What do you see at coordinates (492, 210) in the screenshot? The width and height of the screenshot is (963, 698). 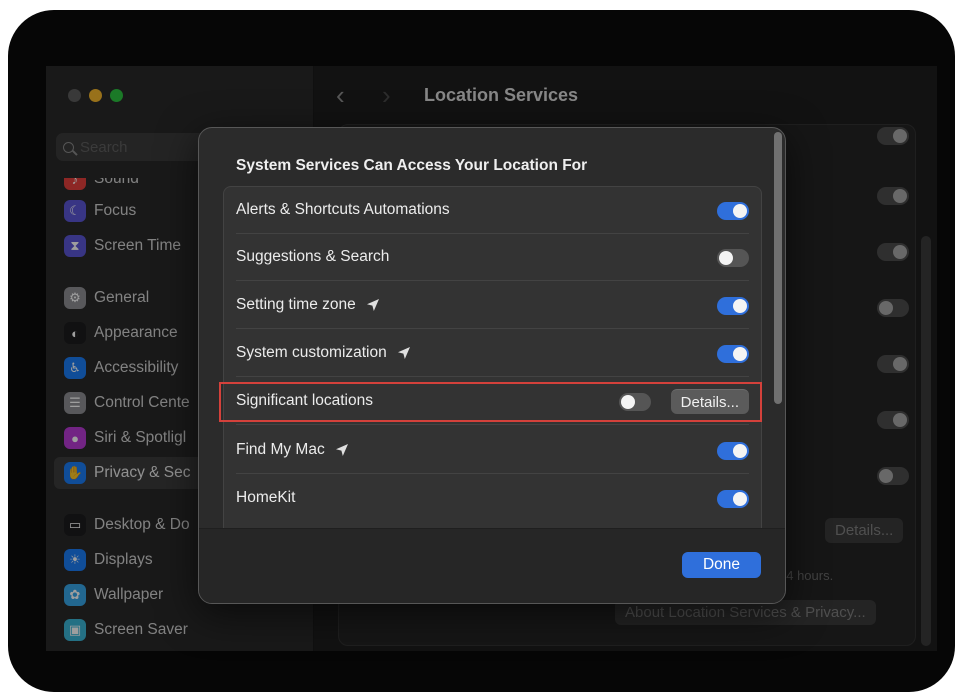 I see `service-row-alerts-shortcuts-automations: Alerts & Shortcuts Automations` at bounding box center [492, 210].